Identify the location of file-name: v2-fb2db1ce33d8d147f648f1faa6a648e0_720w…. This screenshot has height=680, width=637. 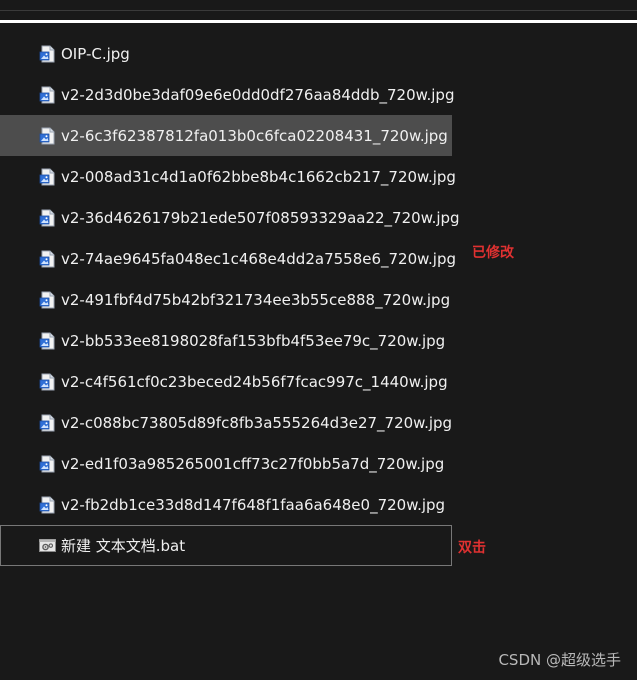
(253, 504).